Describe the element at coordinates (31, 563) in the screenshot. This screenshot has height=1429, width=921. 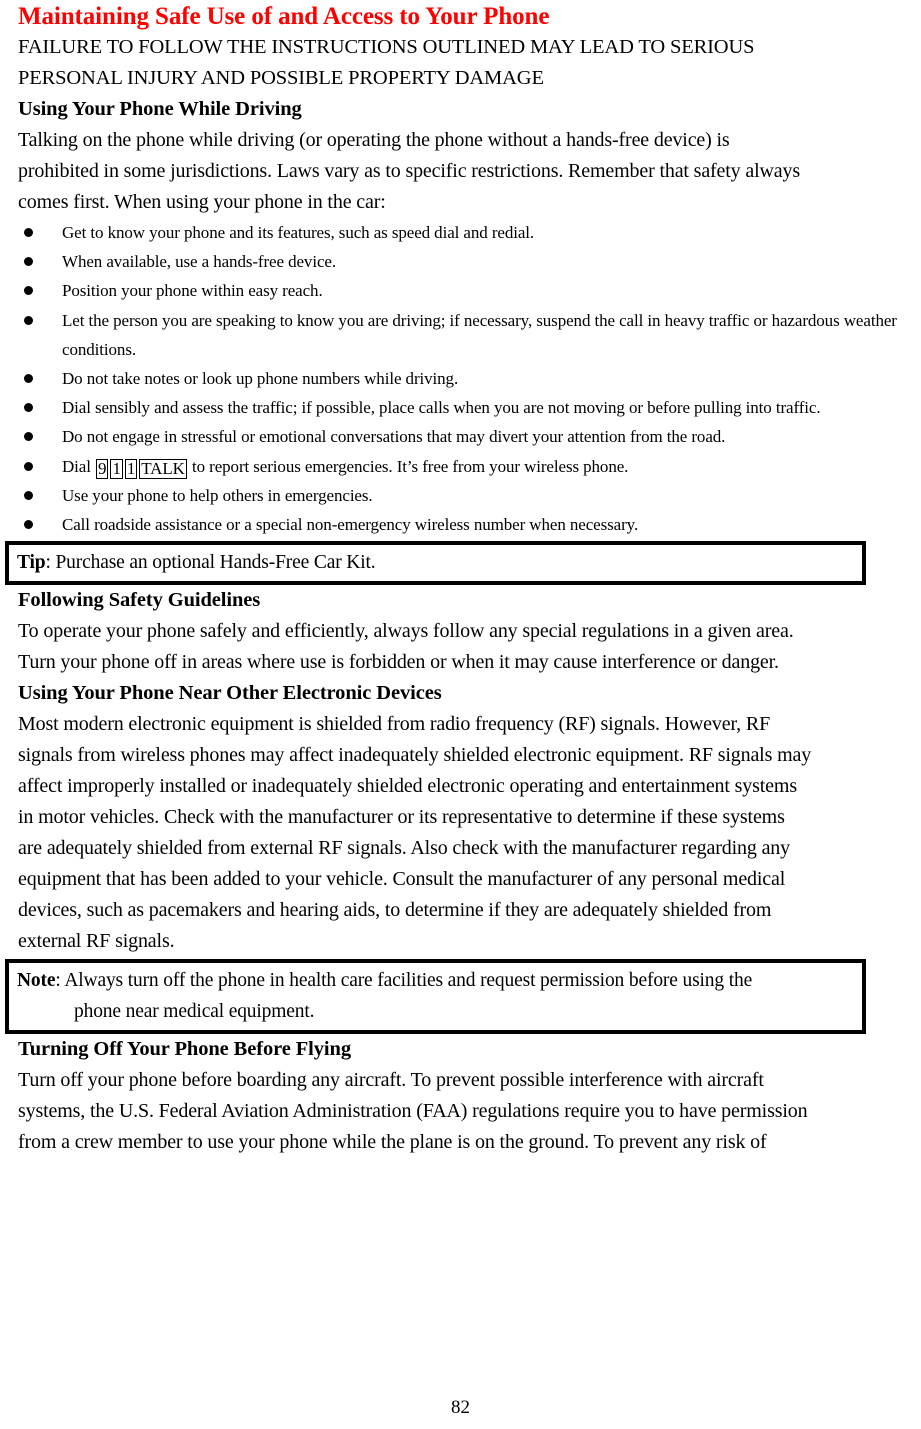
I see `tip-label: Tip` at that location.